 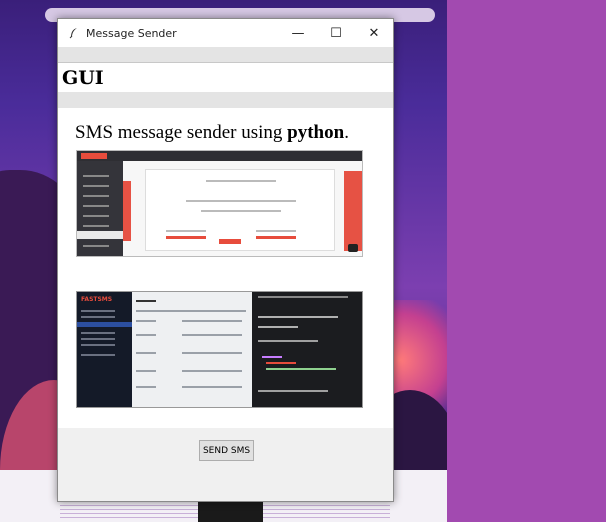 I want to click on logo-accent: AST, so click(x=91, y=299).